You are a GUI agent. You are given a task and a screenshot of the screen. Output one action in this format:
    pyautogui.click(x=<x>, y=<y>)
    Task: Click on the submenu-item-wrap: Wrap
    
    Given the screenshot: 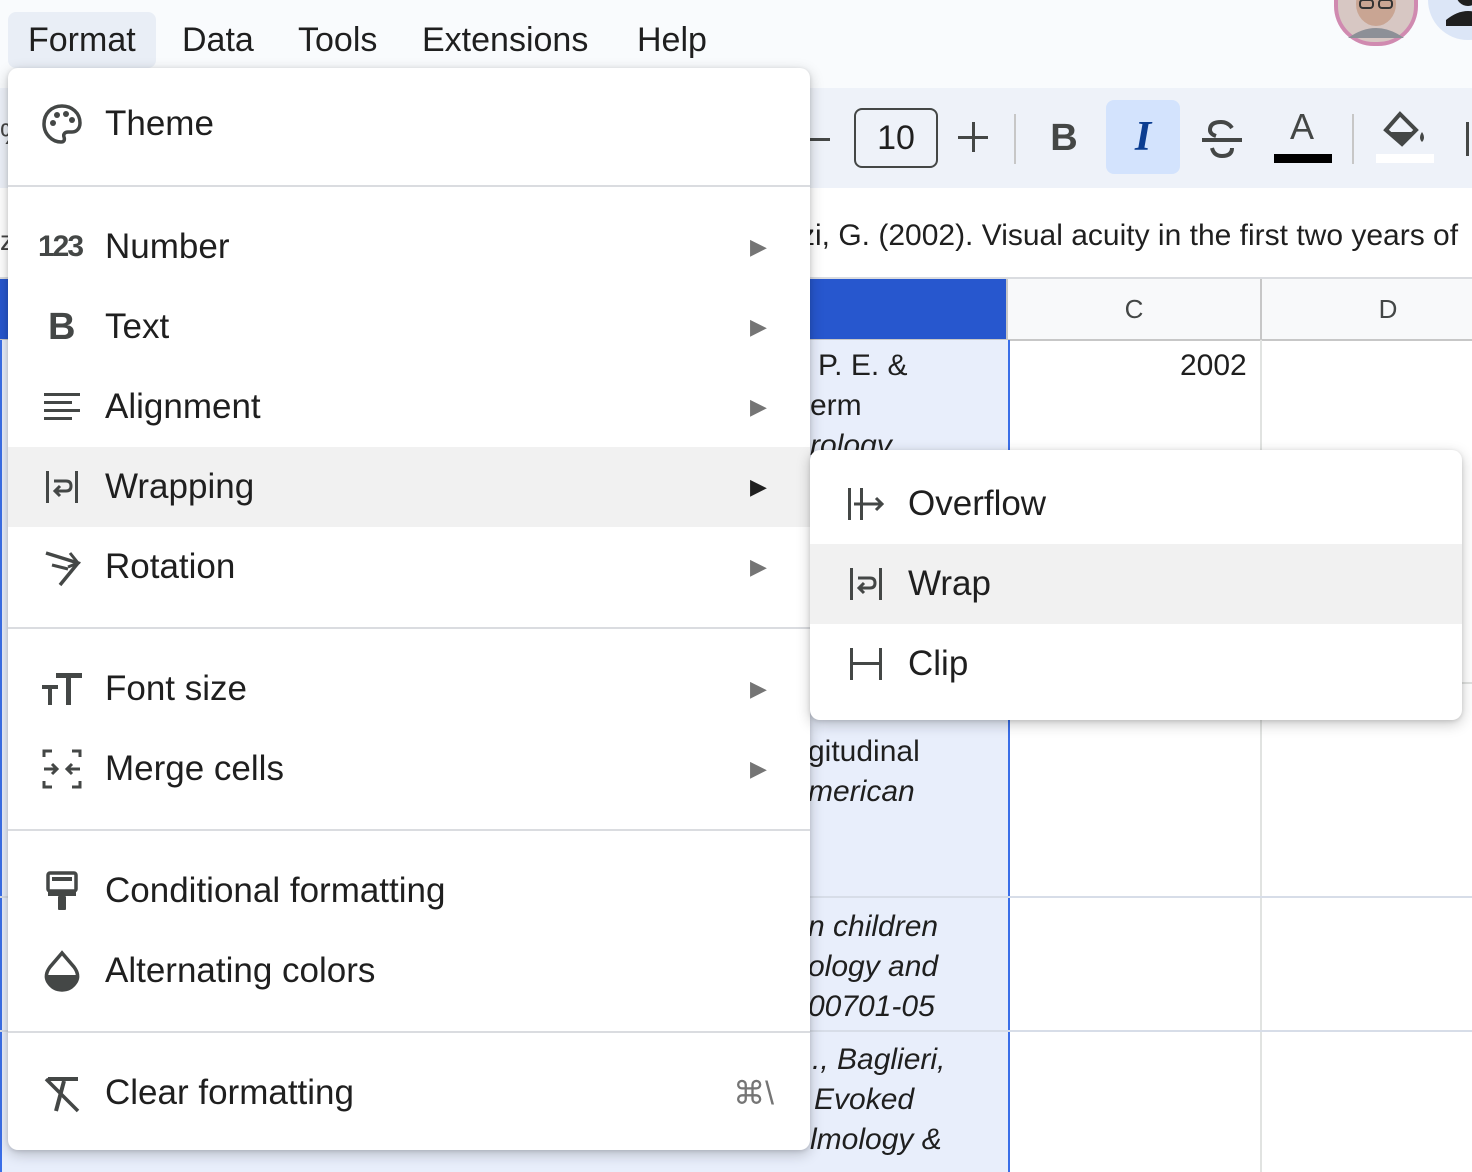 What is the action you would take?
    pyautogui.click(x=1136, y=584)
    